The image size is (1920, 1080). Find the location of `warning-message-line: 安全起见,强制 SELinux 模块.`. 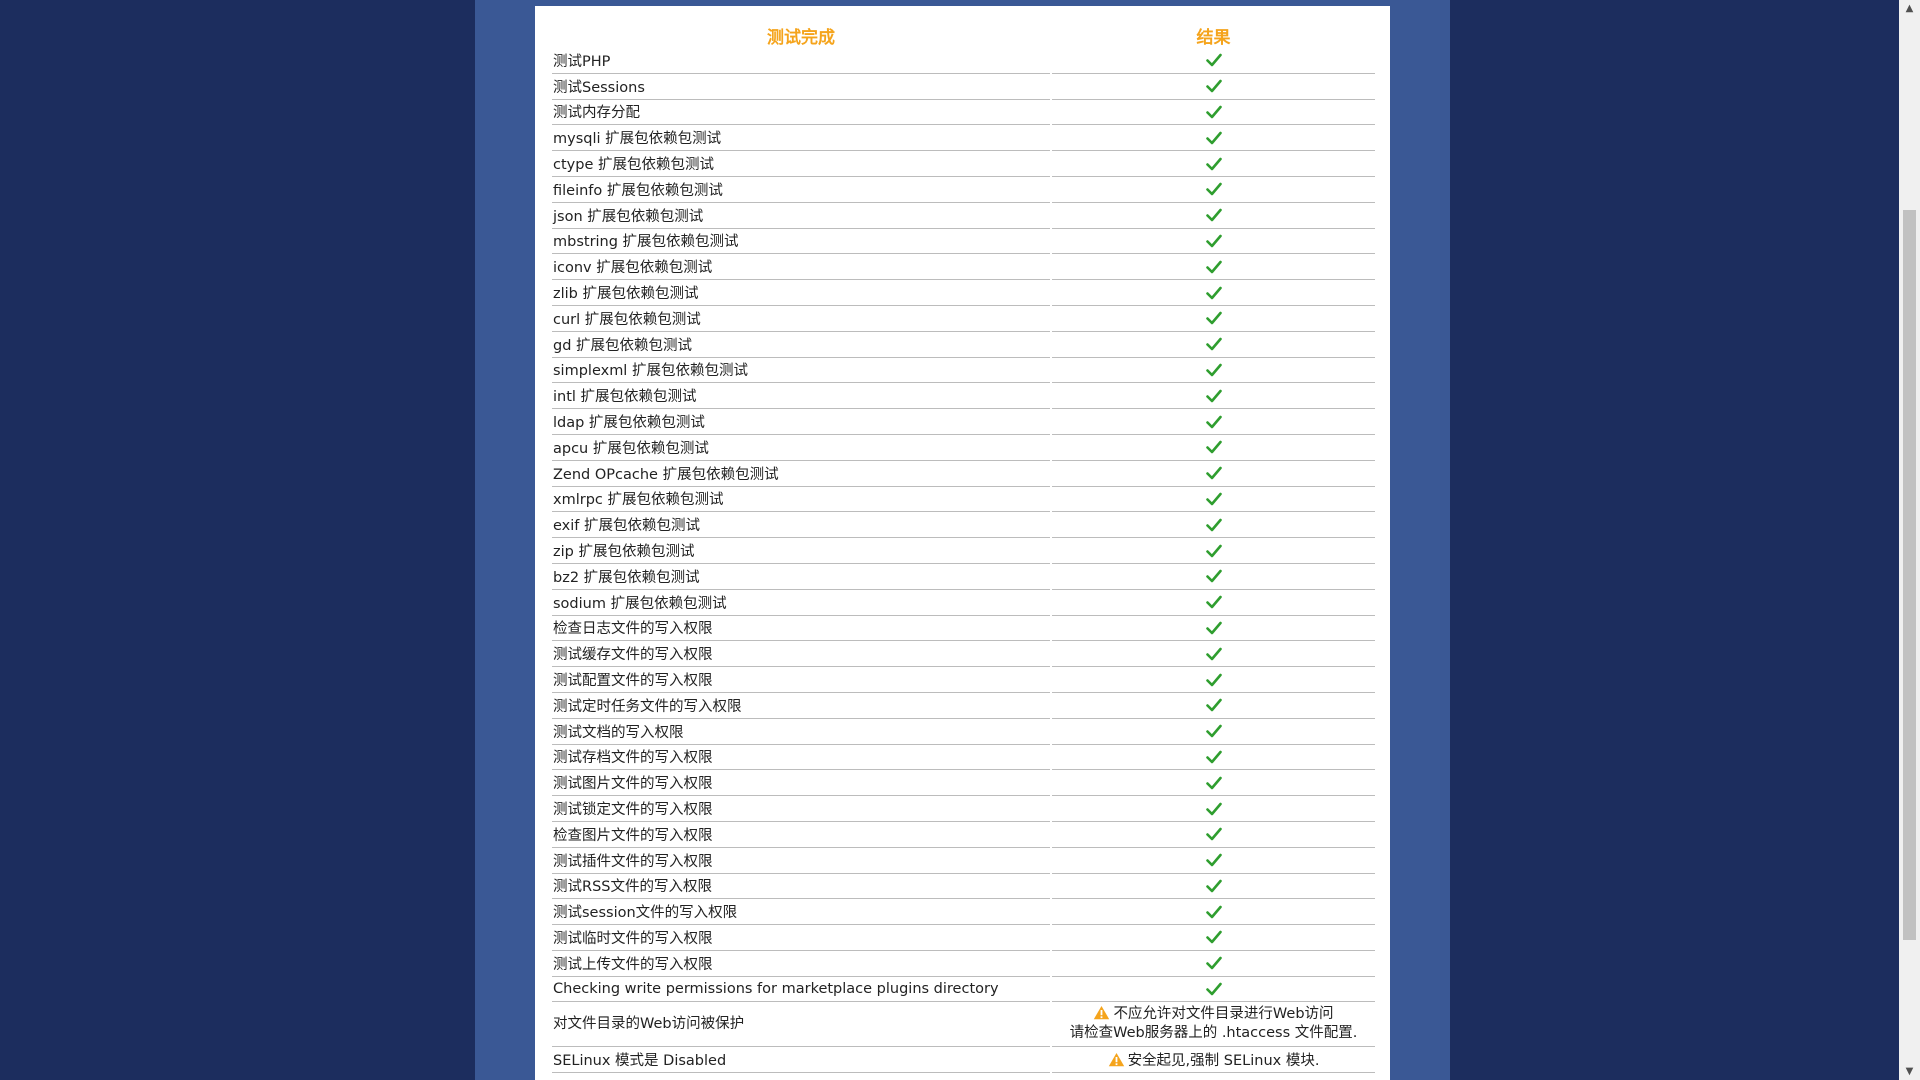

warning-message-line: 安全起见,强制 SELinux 模块. is located at coordinates (1213, 1059).